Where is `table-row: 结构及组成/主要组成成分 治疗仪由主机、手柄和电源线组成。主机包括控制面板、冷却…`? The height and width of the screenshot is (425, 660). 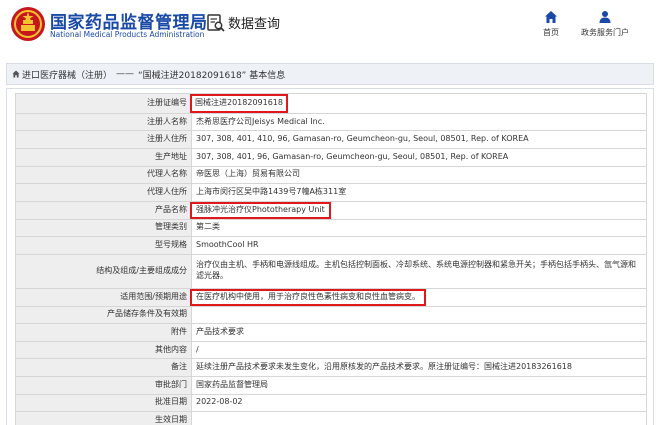
table-row: 结构及组成/主要组成成分 治疗仪由主机、手柄和电源线组成。主机包括控制面板、冷却… is located at coordinates (331, 271).